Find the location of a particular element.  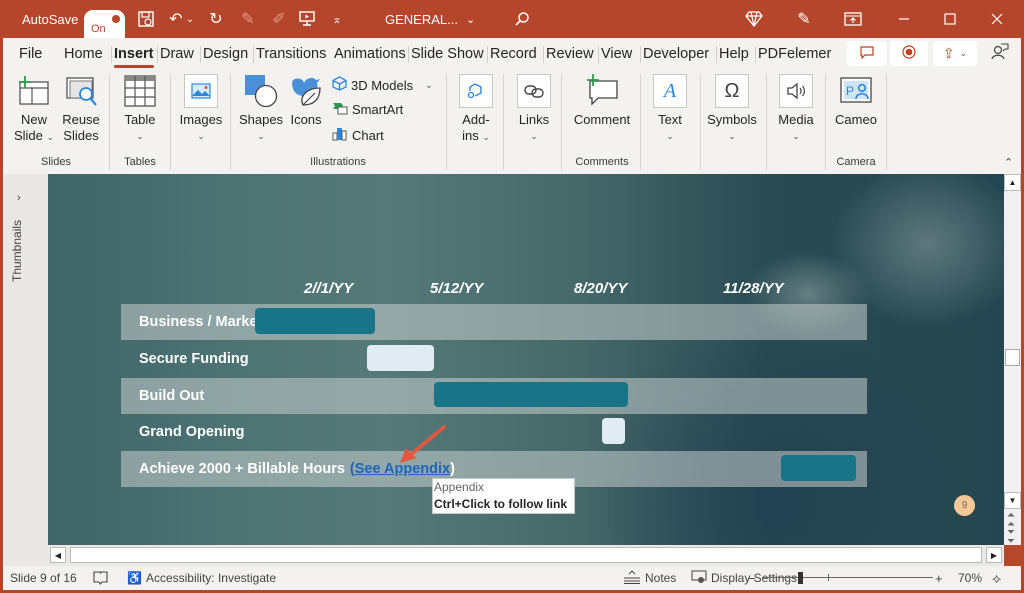

redo-icon: ↻ is located at coordinates (216, 19).